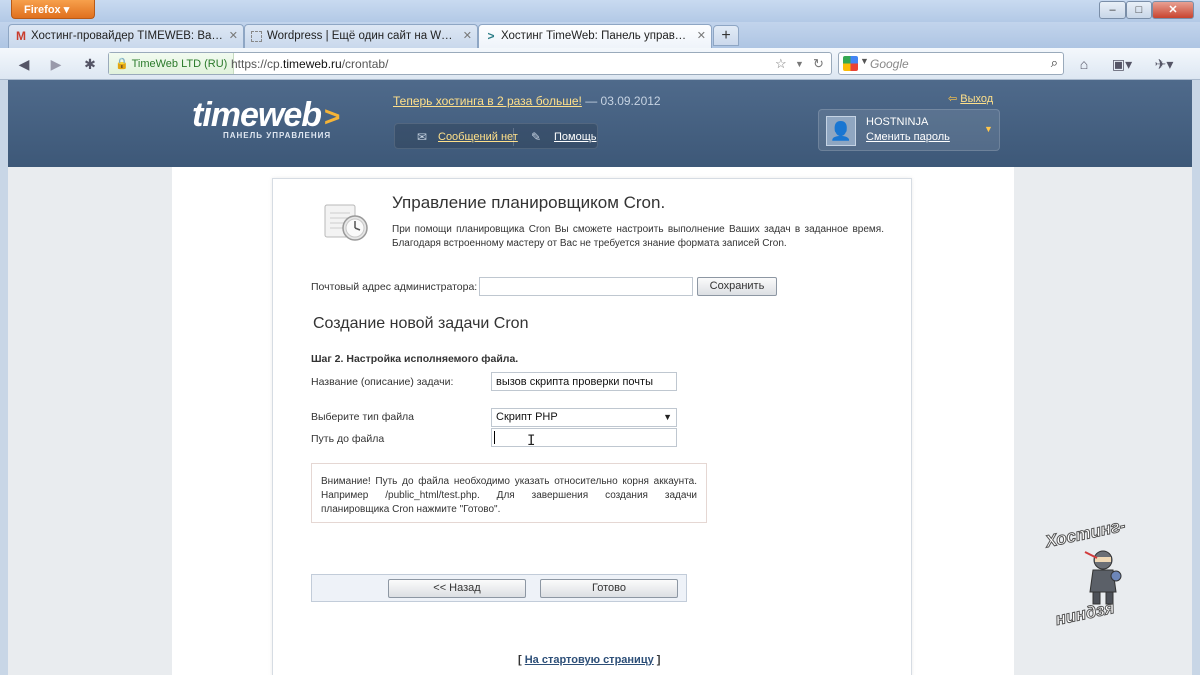 This screenshot has width=1200, height=675. Describe the element at coordinates (595, 36) in the screenshot. I see `tab-timeweb-panel: > Хостинг TimeWeb: Панель управле... ✕` at that location.